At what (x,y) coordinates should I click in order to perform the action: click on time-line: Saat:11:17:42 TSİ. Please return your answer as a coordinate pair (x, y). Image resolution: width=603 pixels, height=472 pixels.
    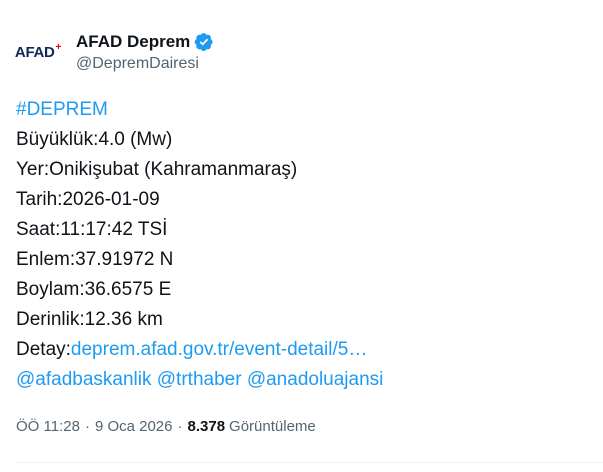
    Looking at the image, I should click on (92, 229).